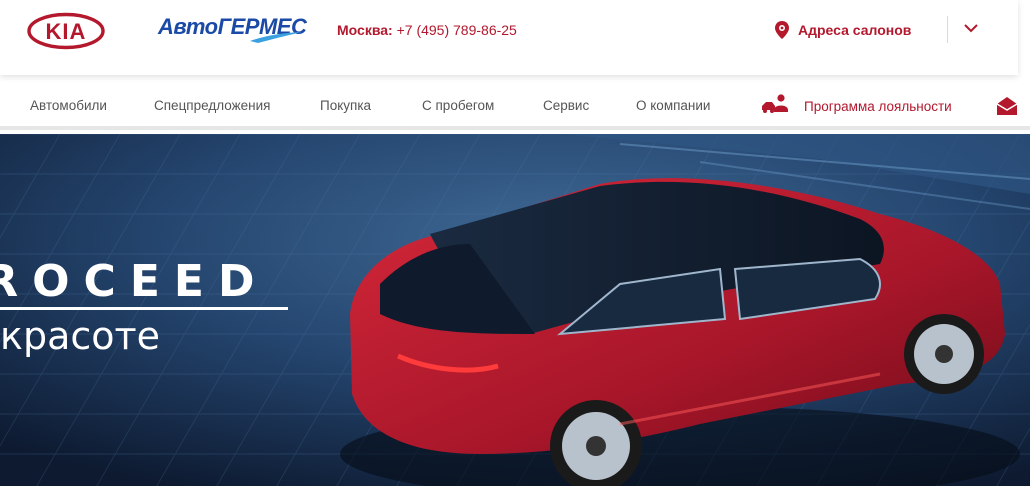 The height and width of the screenshot is (486, 1030). What do you see at coordinates (566, 105) in the screenshot?
I see `nav-item-service: Сервис` at bounding box center [566, 105].